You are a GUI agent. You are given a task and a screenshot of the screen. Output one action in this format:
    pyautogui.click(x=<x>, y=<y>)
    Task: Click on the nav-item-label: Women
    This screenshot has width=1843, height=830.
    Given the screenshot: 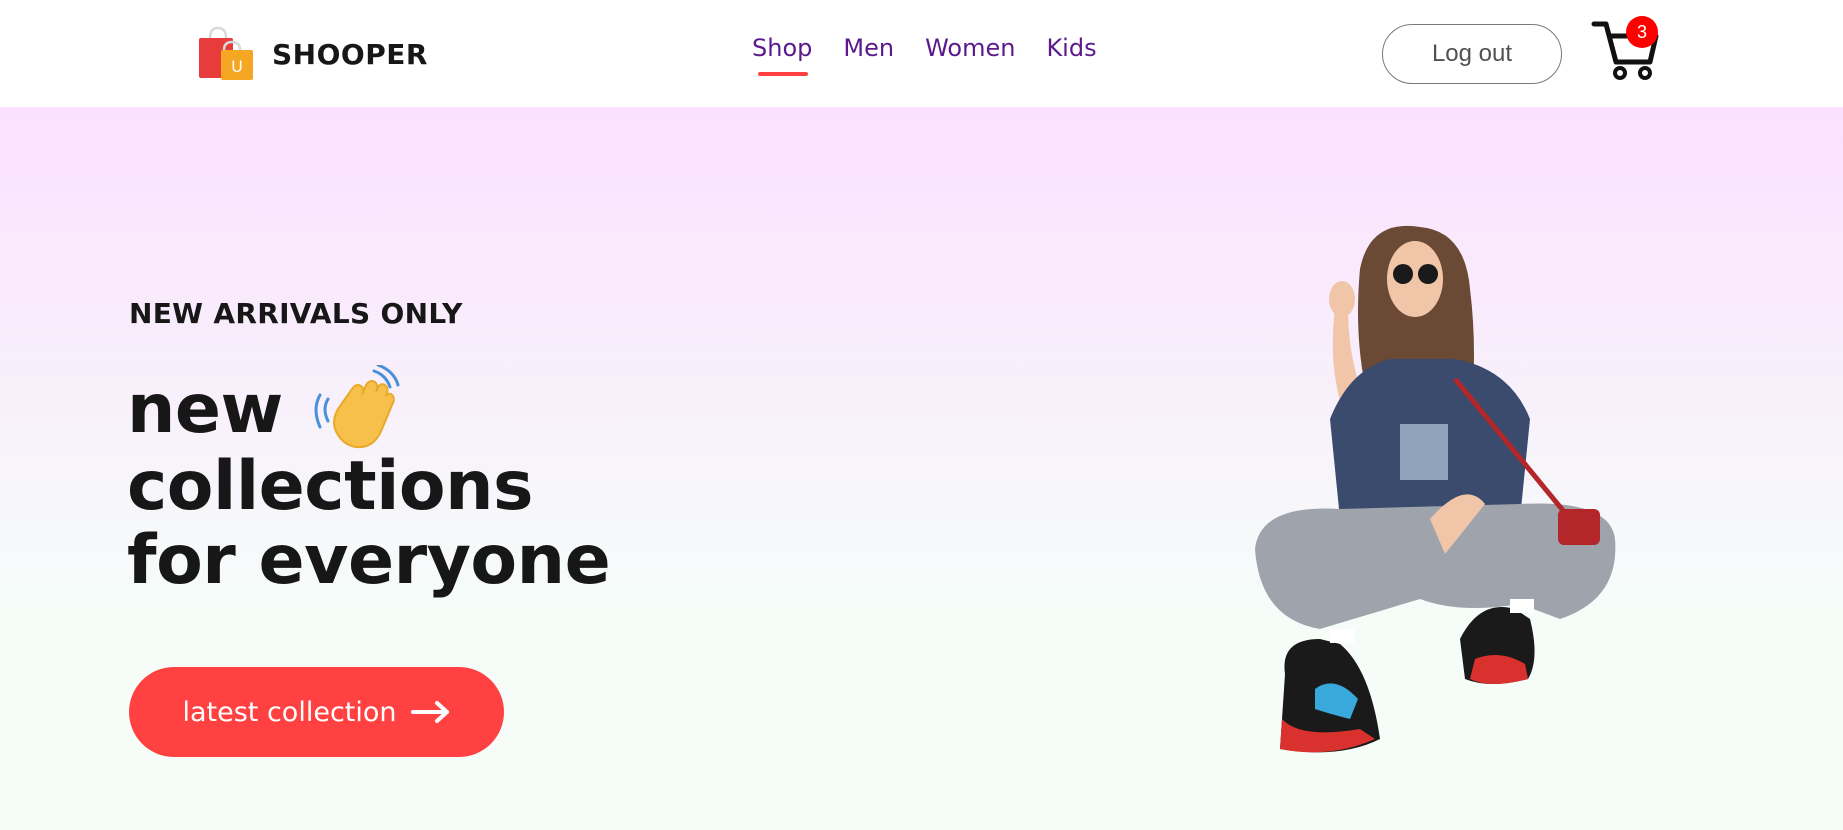 What is the action you would take?
    pyautogui.click(x=970, y=48)
    